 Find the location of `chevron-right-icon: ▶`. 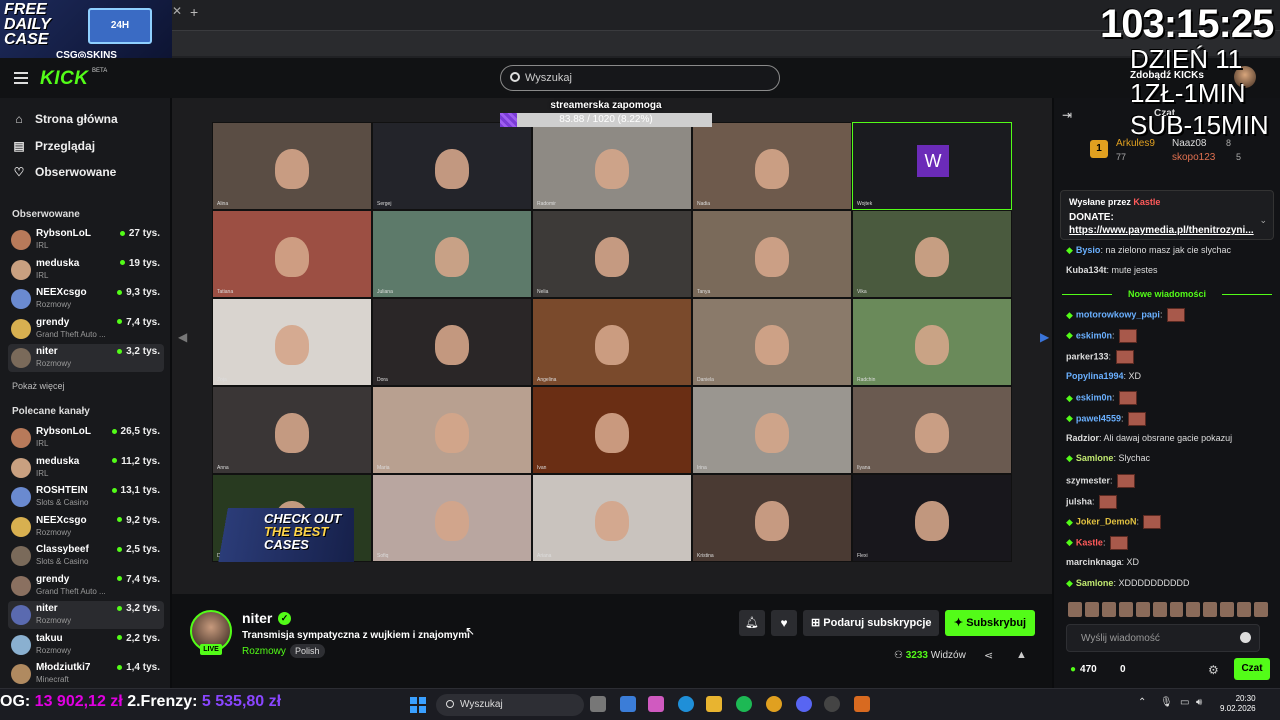

chevron-right-icon: ▶ is located at coordinates (1044, 337).